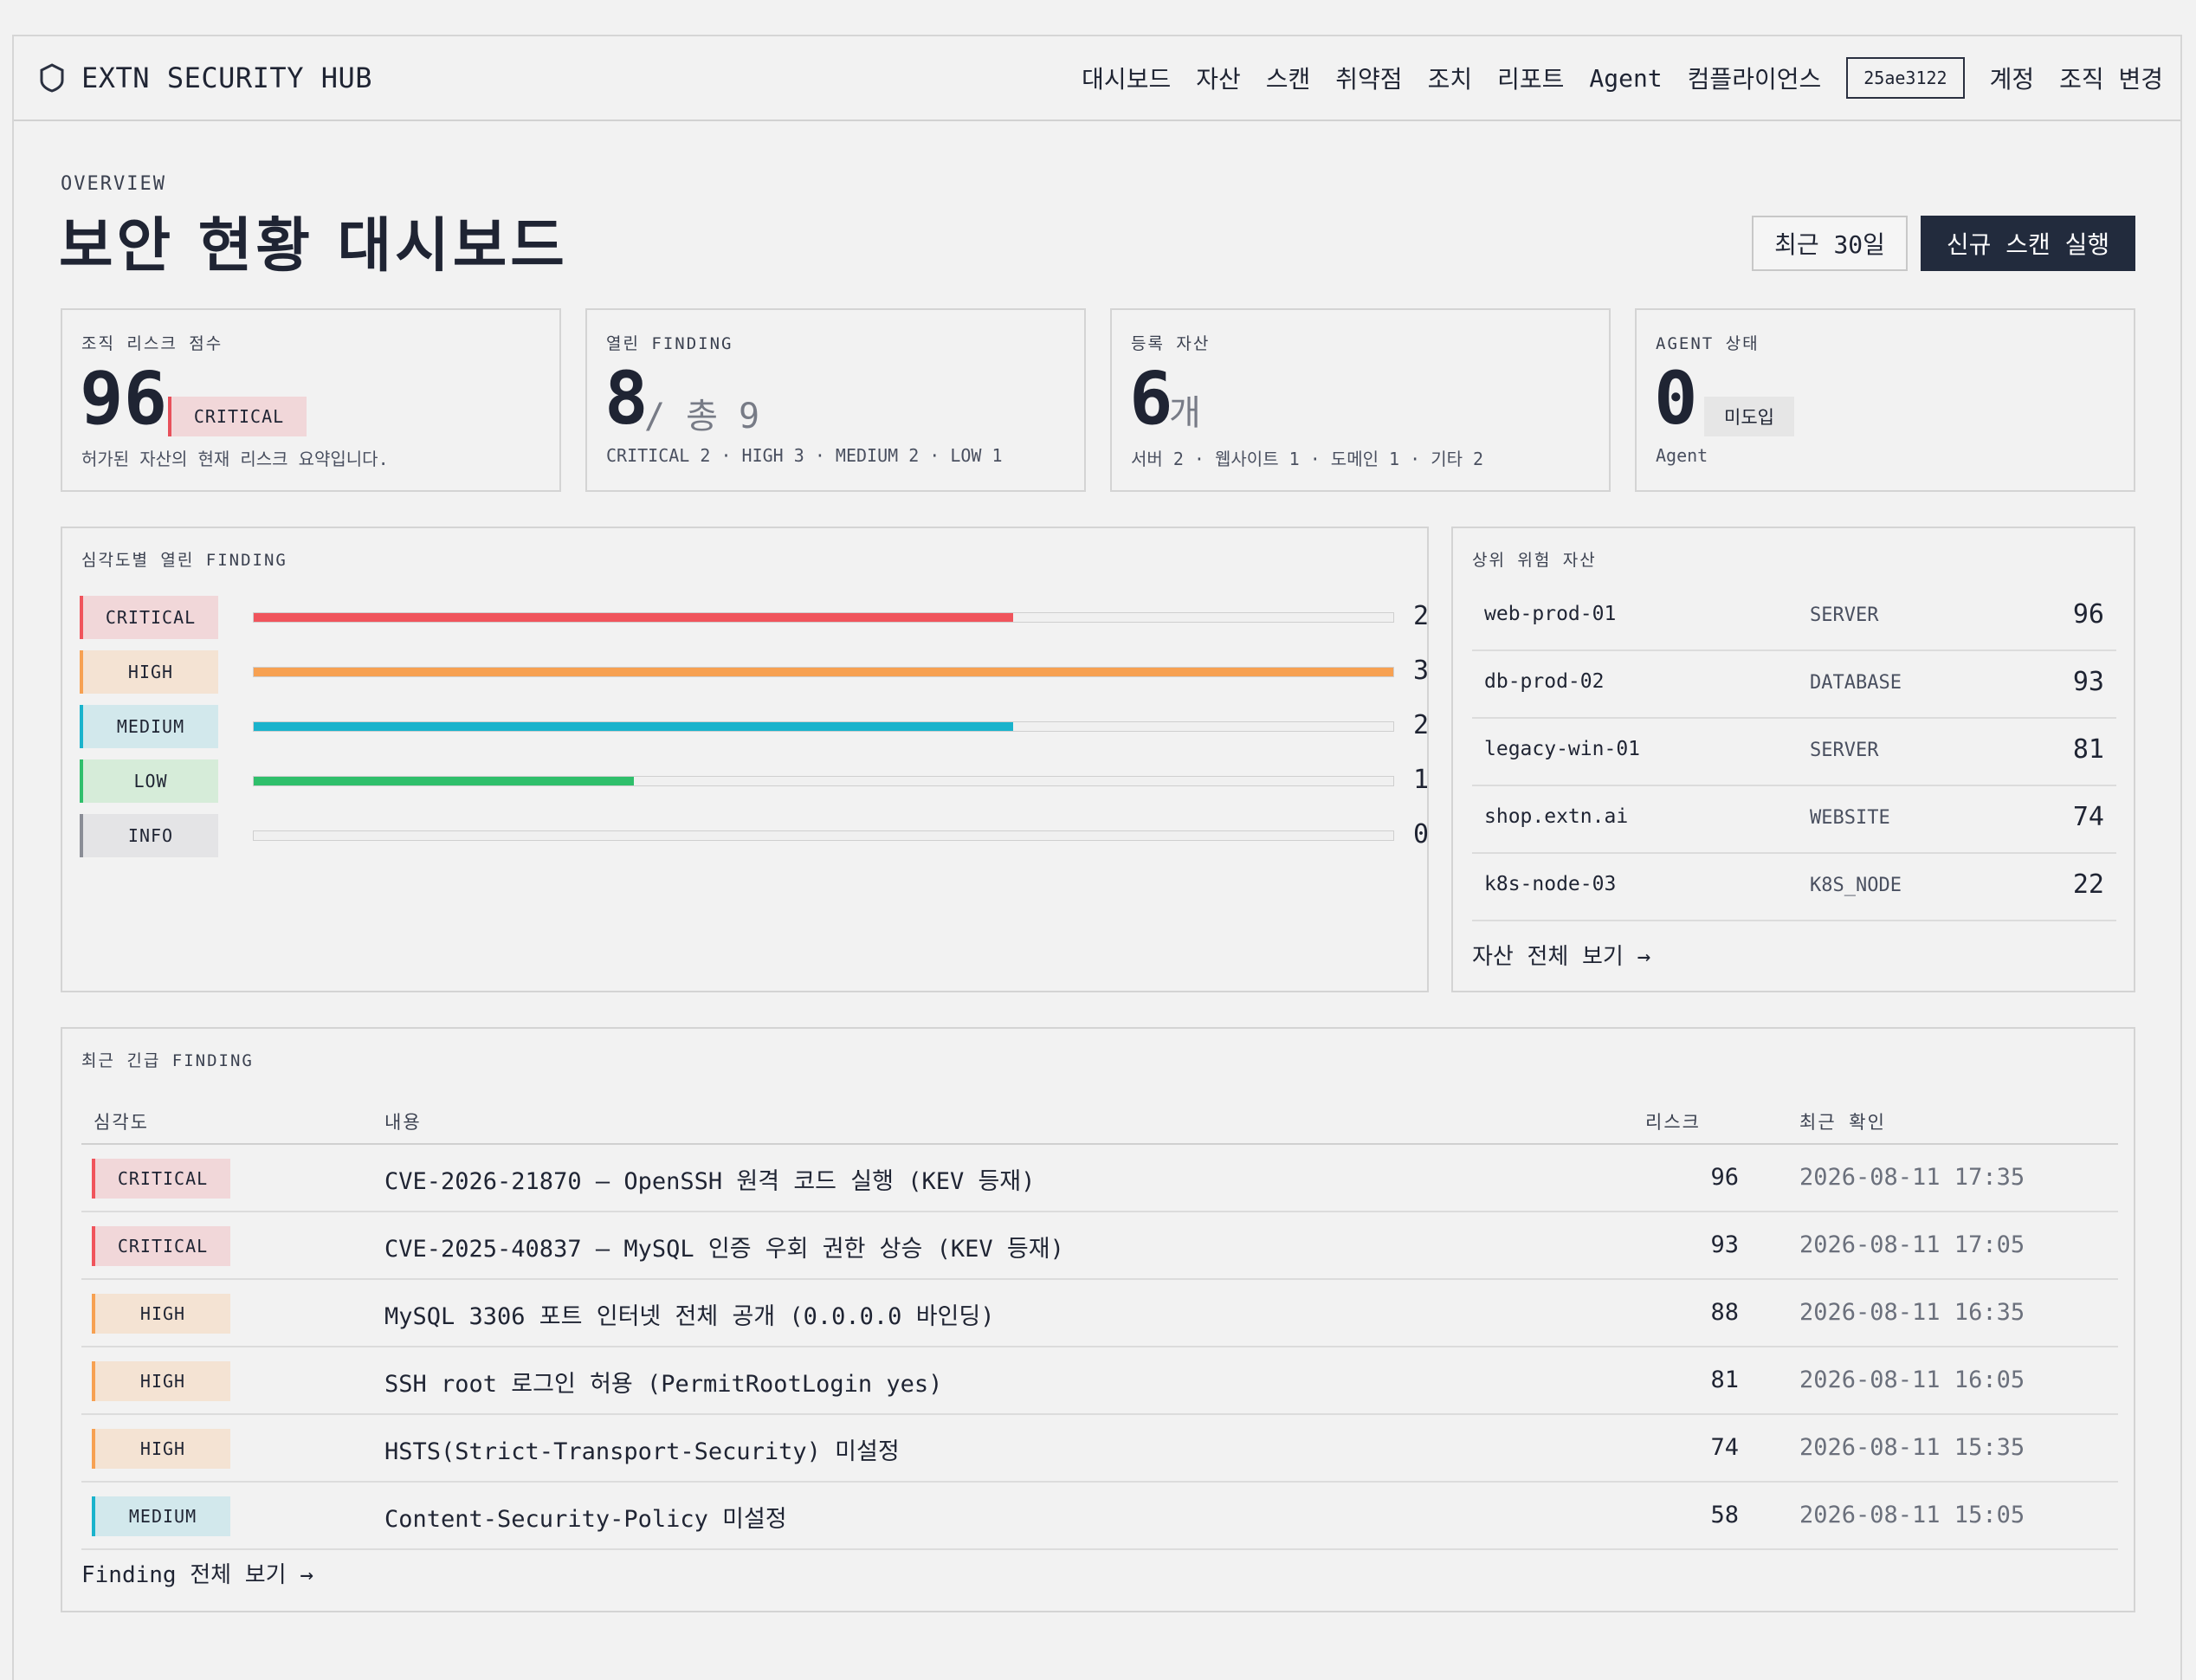  I want to click on registered-assets-label: 등록 자산, so click(1171, 343).